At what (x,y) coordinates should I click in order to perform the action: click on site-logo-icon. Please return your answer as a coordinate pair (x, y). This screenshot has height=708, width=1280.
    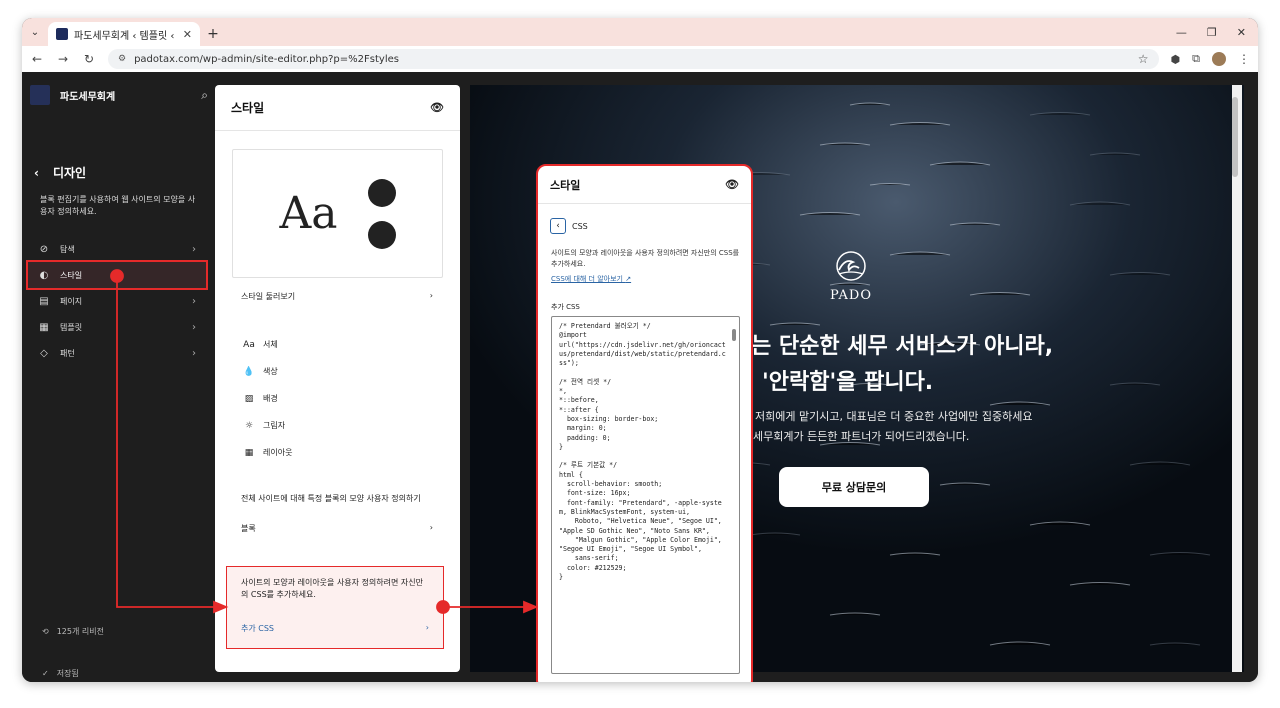
    Looking at the image, I should click on (40, 95).